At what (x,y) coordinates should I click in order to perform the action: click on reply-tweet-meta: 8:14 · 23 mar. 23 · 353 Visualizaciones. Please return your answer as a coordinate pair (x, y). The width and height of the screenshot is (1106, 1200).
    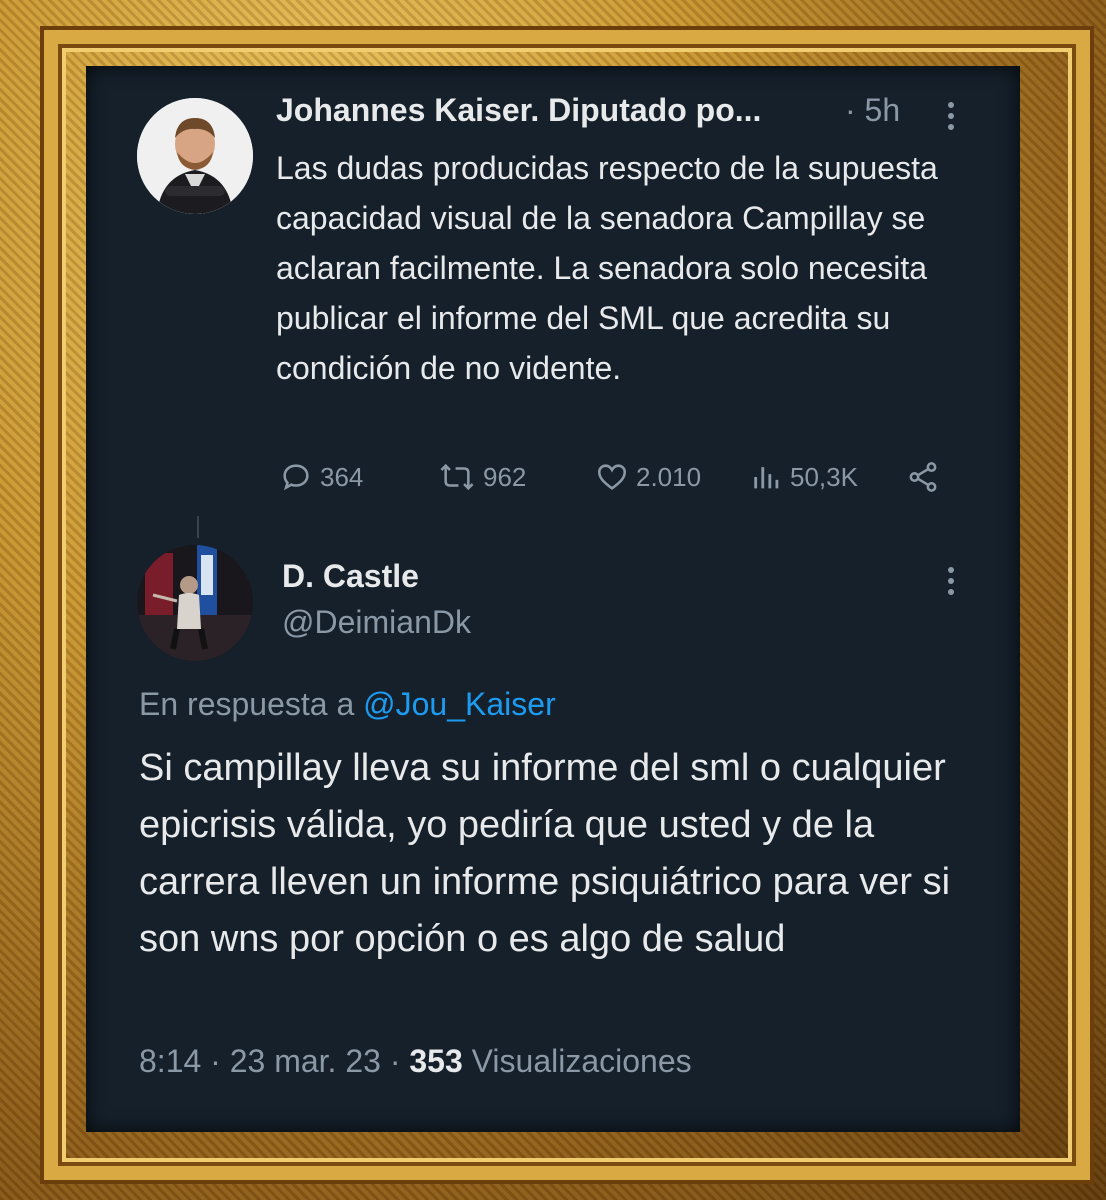
    Looking at the image, I should click on (415, 1061).